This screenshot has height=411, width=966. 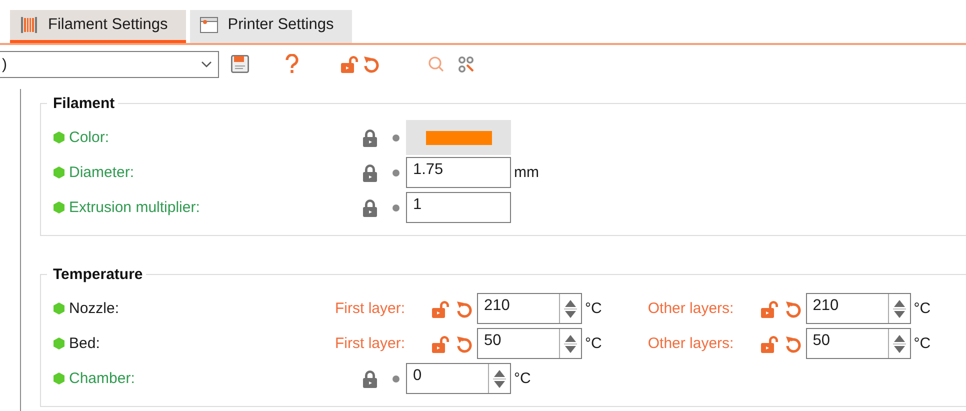 I want to click on group-title: Filament, so click(x=84, y=103).